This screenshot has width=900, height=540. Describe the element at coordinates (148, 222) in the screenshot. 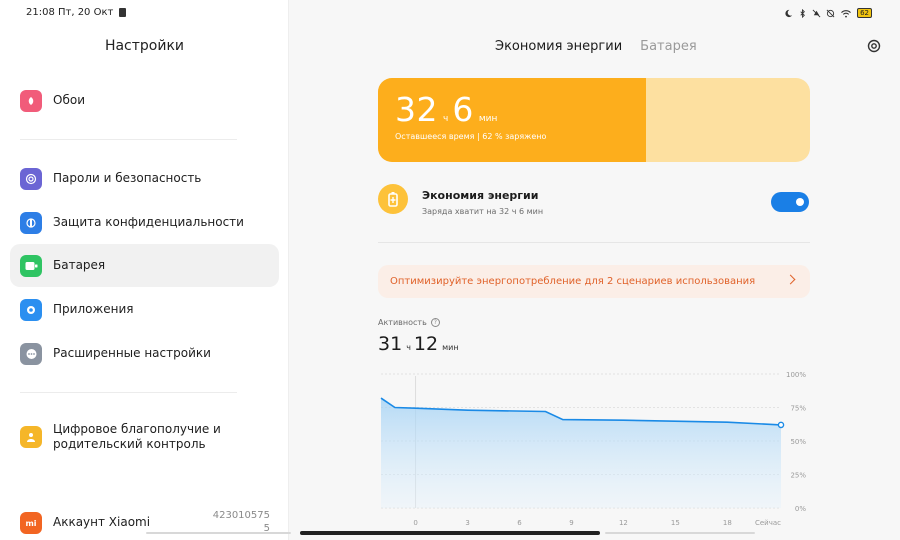

I see `sidebar-item-label: Защита конфиденциальности` at that location.